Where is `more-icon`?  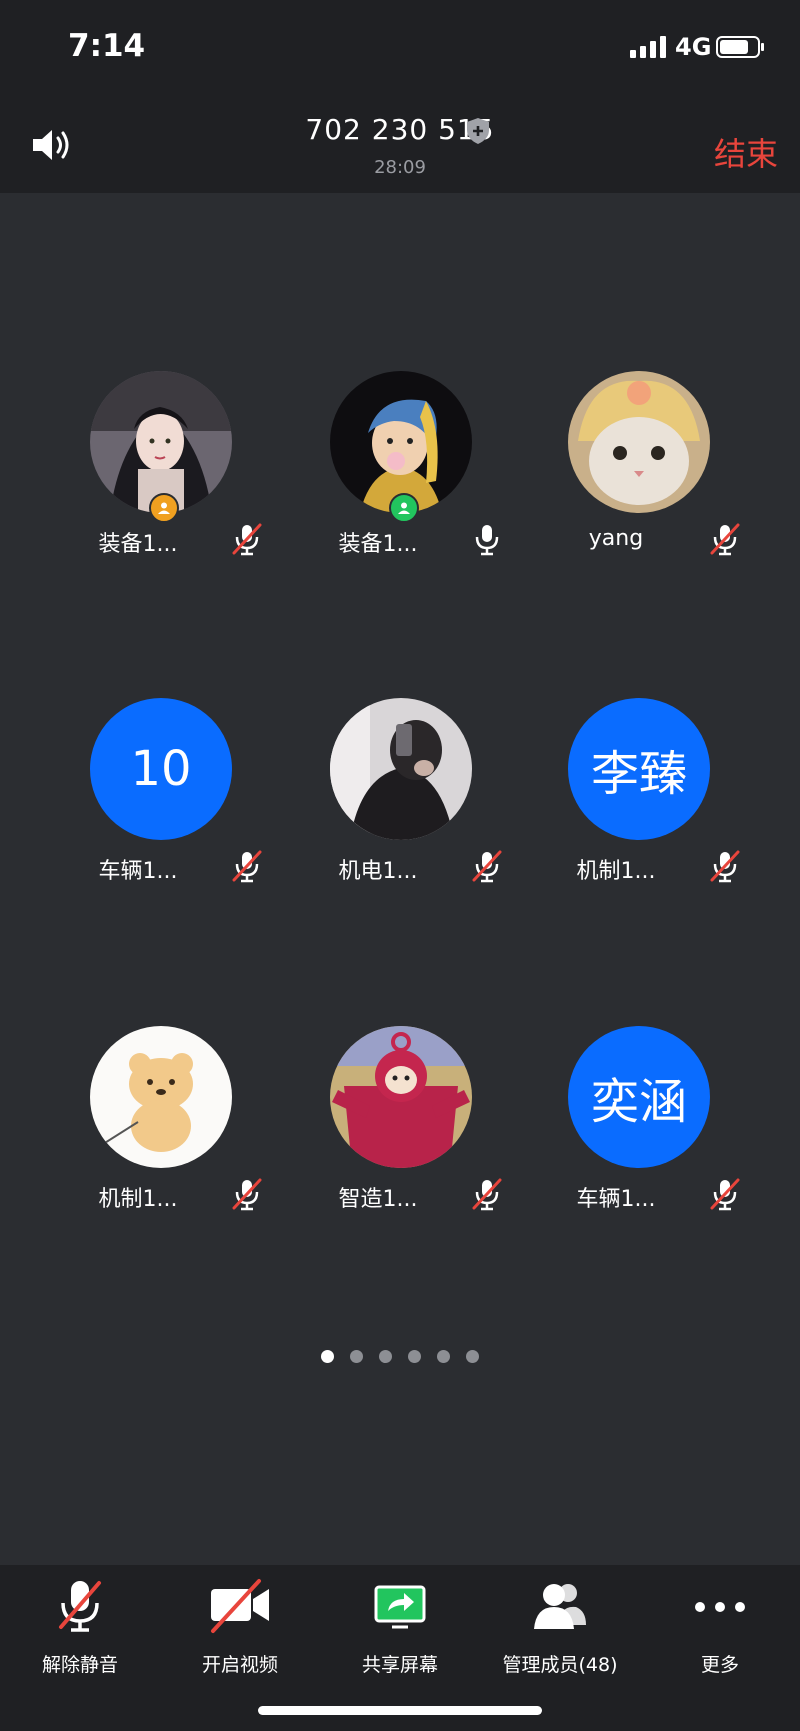
more-icon is located at coordinates (720, 1607).